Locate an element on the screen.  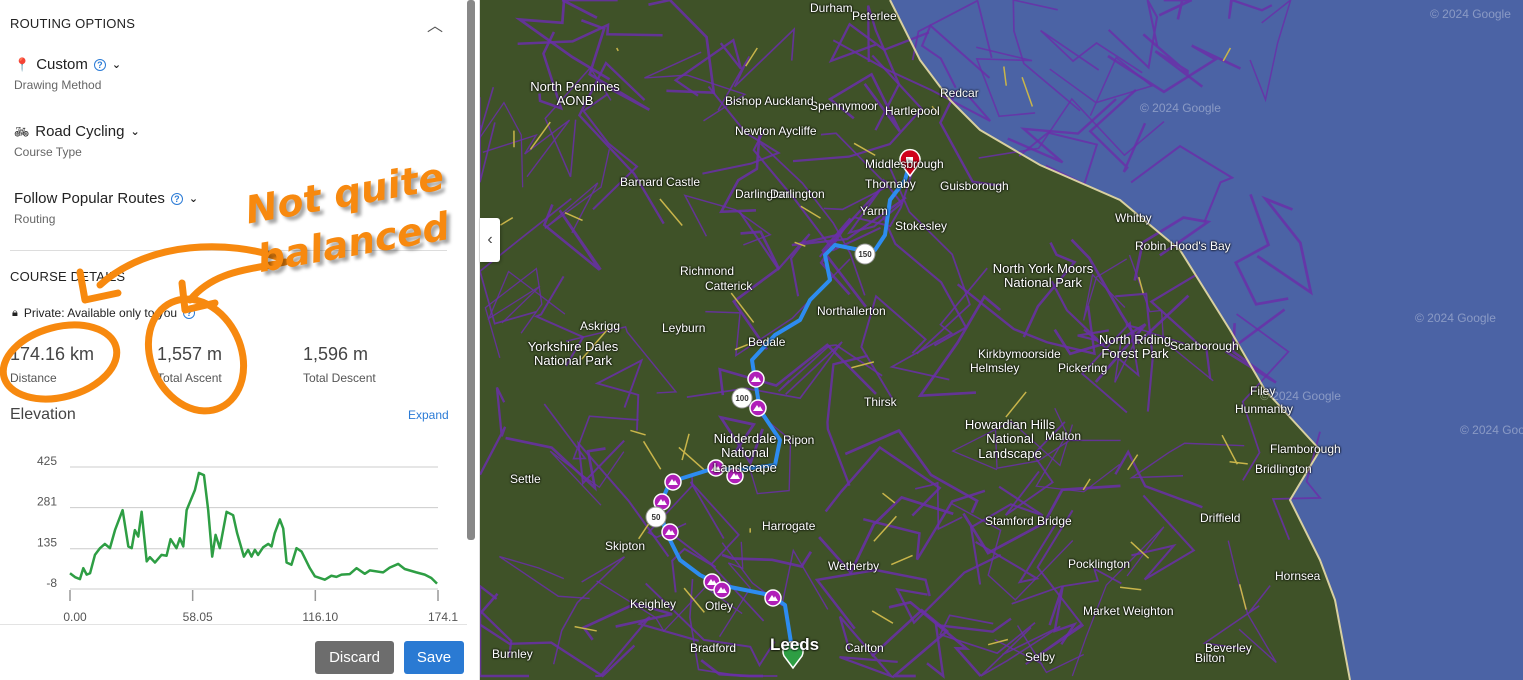
map-place-label: Helmsley is located at coordinates (995, 368).